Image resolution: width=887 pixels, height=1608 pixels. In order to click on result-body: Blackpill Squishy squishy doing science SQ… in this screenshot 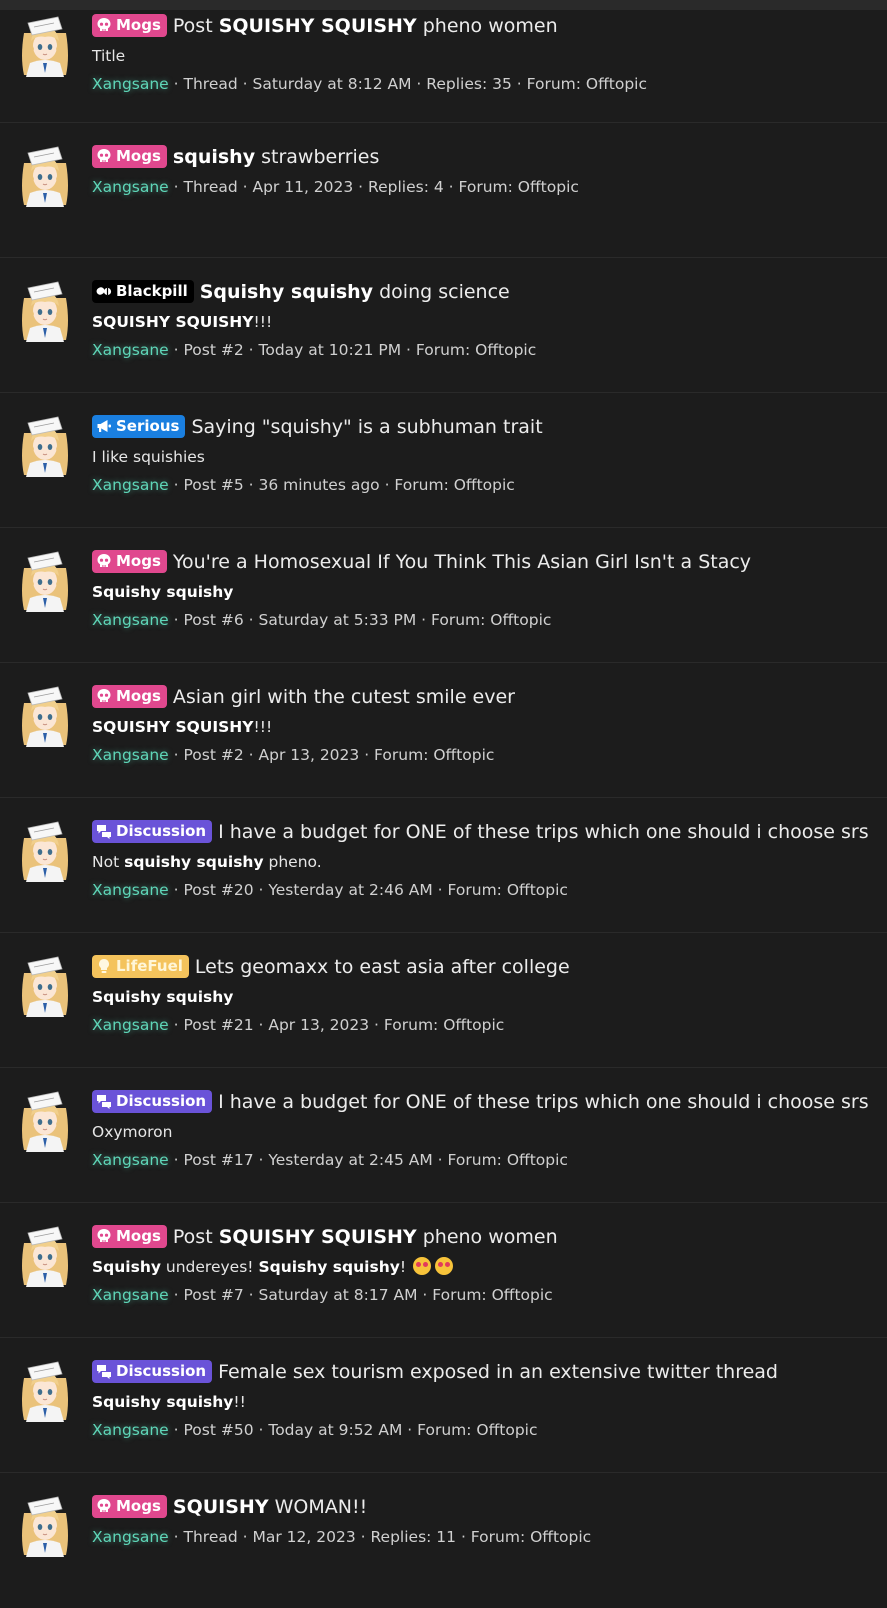, I will do `click(484, 320)`.